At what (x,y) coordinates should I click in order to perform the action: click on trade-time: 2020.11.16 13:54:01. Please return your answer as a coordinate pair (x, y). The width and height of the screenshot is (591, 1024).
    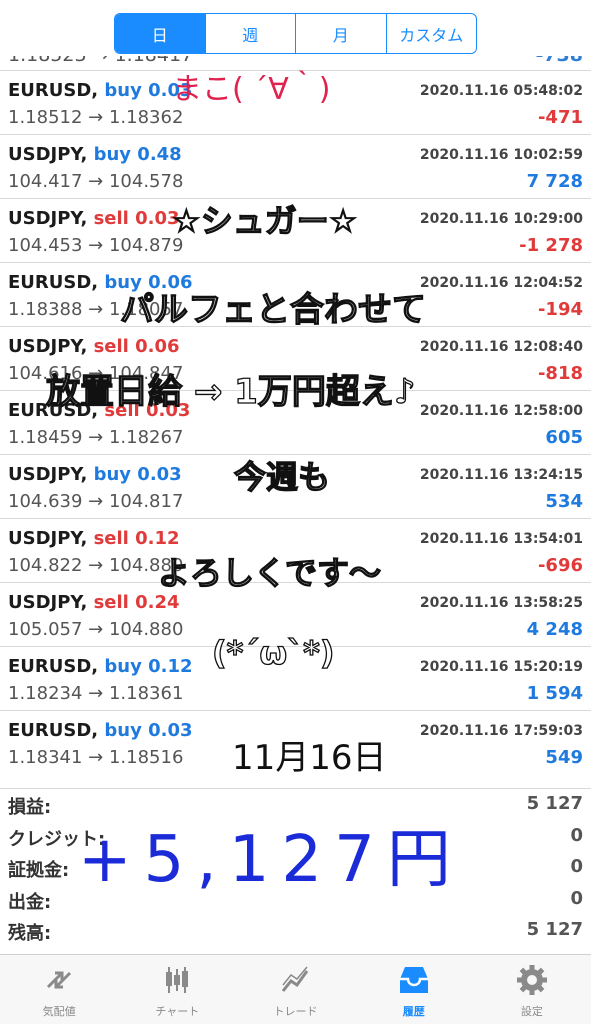
    Looking at the image, I should click on (501, 539).